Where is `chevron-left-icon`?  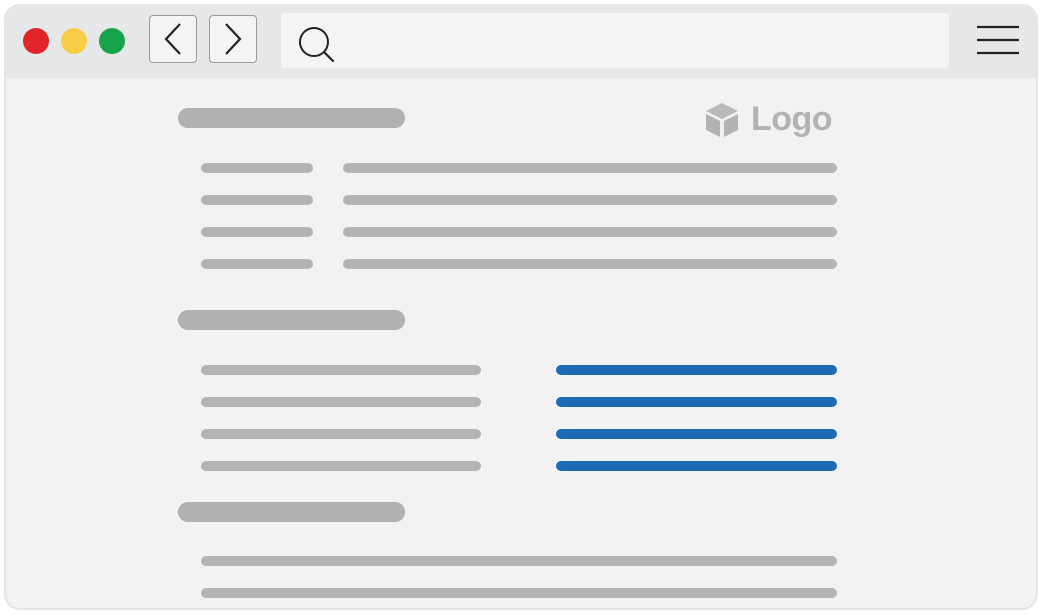
chevron-left-icon is located at coordinates (172, 39).